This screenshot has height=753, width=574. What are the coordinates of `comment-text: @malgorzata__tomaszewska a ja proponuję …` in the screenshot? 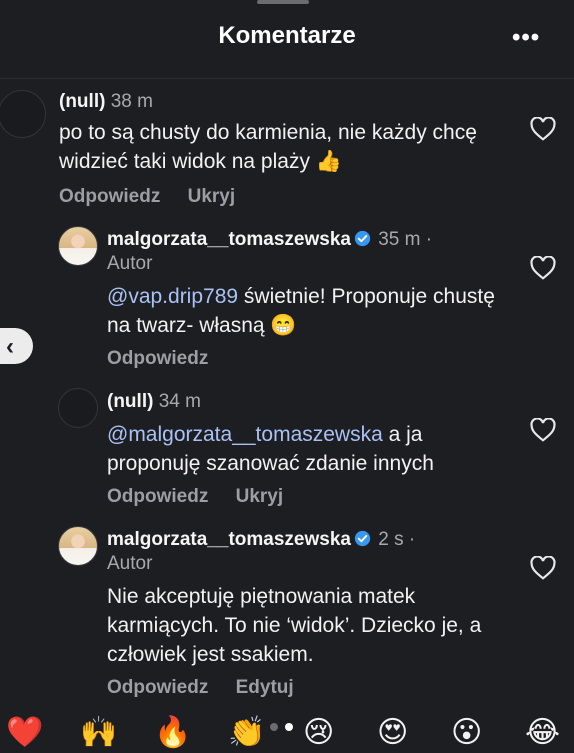 It's located at (307, 449).